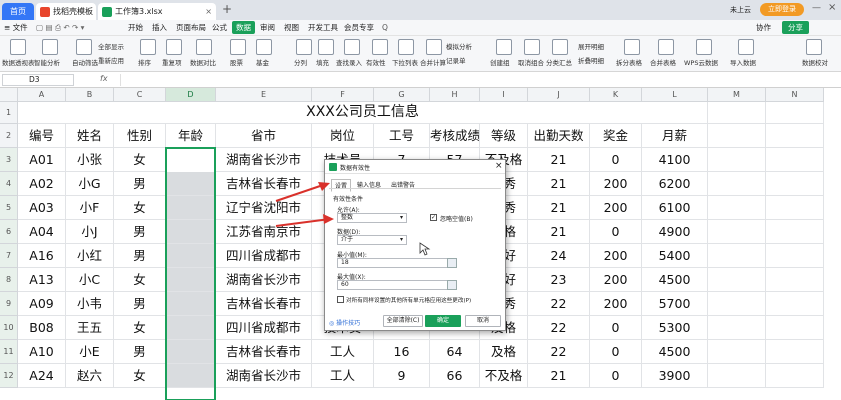 The width and height of the screenshot is (841, 400). What do you see at coordinates (425, 249) in the screenshot?
I see `mouse-cursor-icon` at bounding box center [425, 249].